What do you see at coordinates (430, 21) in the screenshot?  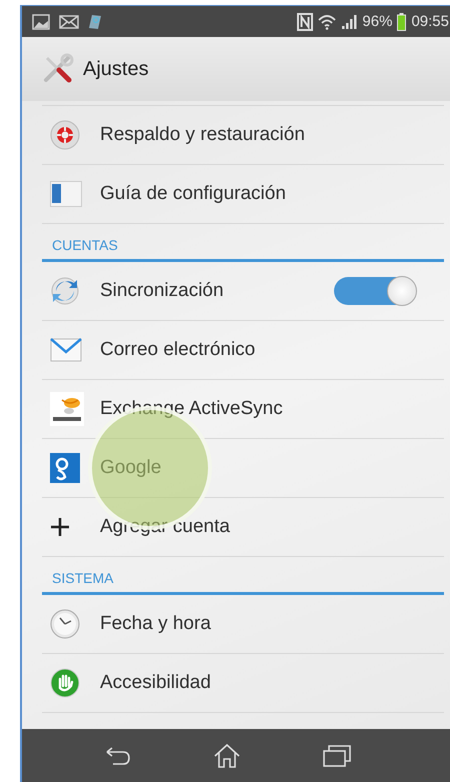 I see `clock-time: 09:55` at bounding box center [430, 21].